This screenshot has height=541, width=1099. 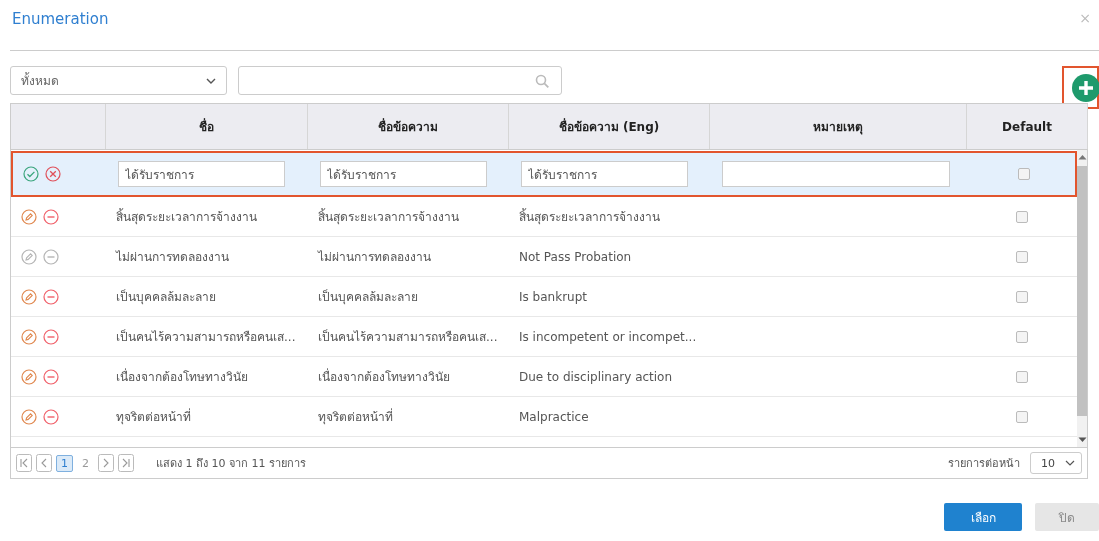 What do you see at coordinates (64, 463) in the screenshot?
I see `page-button: 1` at bounding box center [64, 463].